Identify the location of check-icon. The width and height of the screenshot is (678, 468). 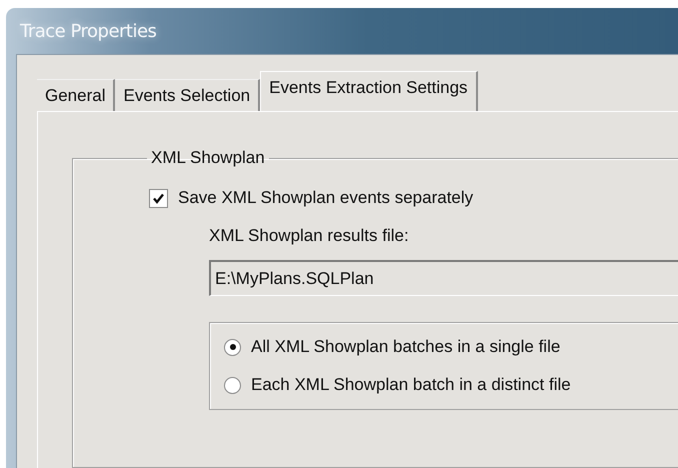
(158, 198).